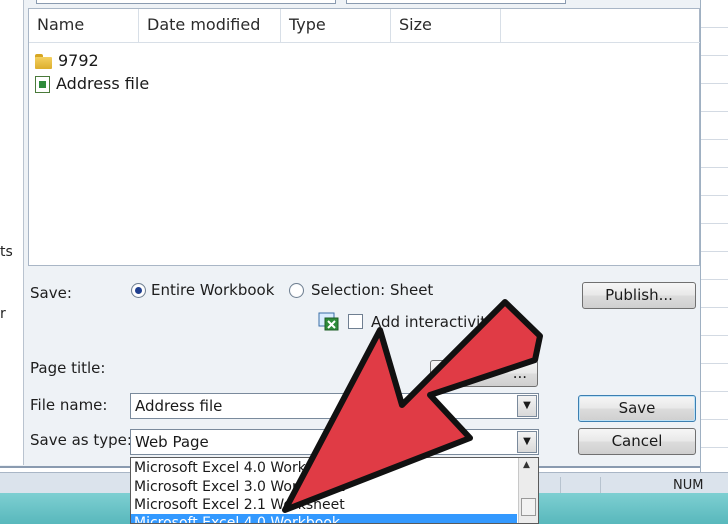 The image size is (728, 524). What do you see at coordinates (69, 405) in the screenshot?
I see `file-name-label: File name:` at bounding box center [69, 405].